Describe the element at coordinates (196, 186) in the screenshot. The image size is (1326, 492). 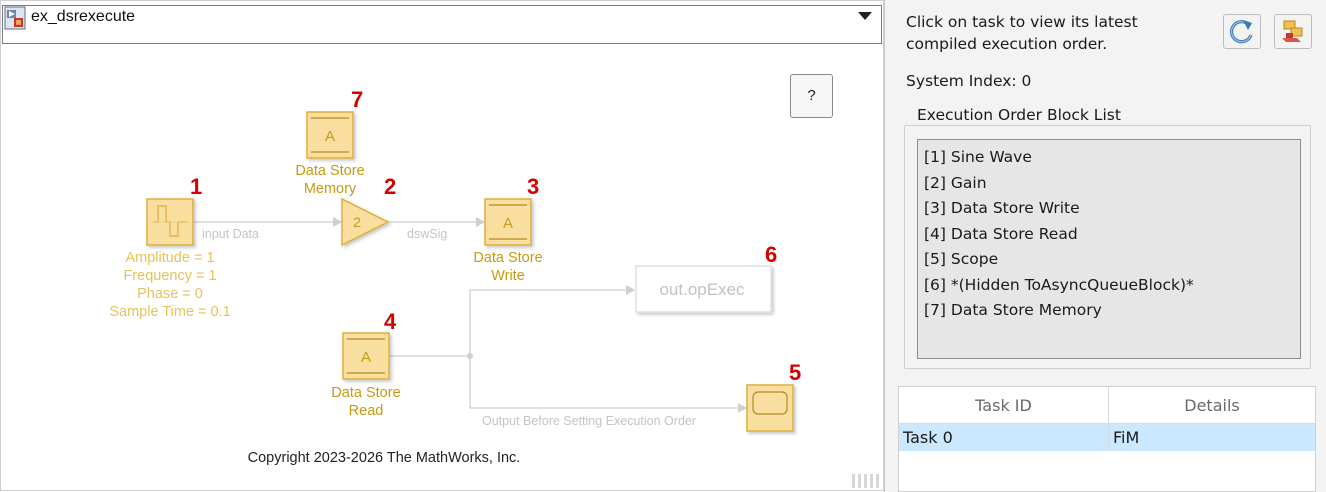
I see `order-number-1: 1` at that location.